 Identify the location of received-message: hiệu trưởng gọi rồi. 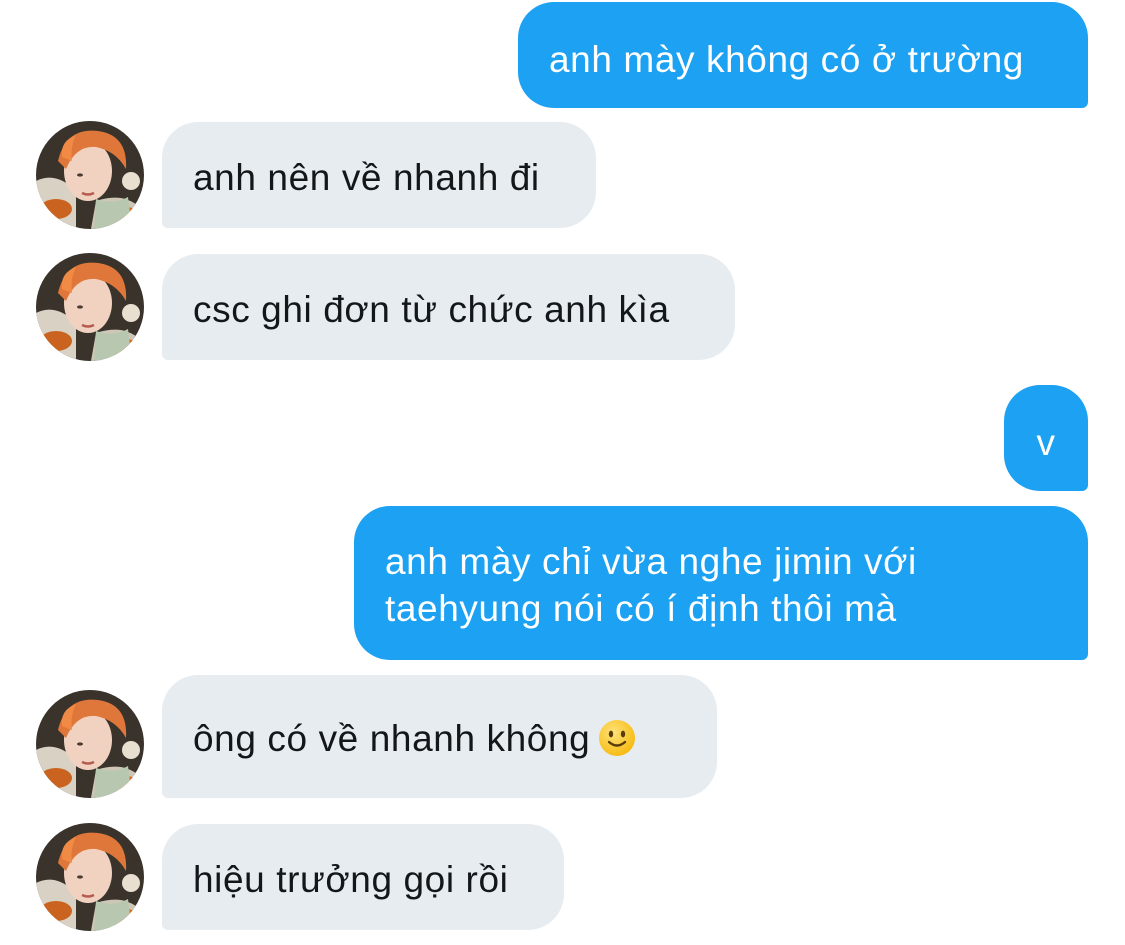
(363, 877).